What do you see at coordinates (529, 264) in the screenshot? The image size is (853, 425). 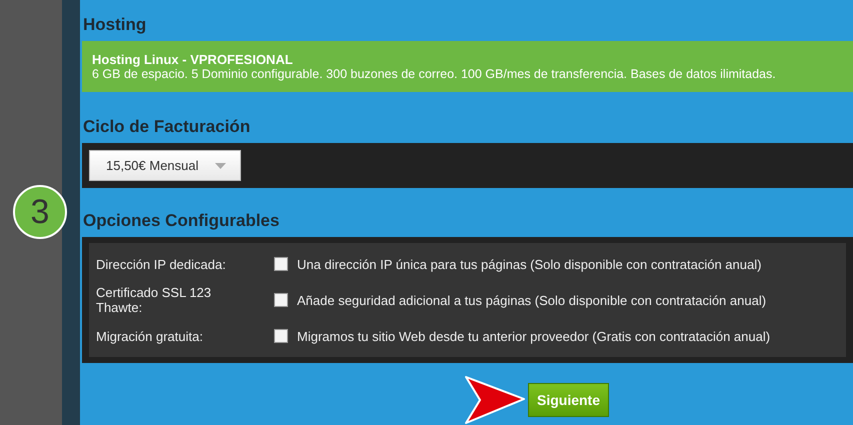 I see `option-description: Una dirección IP única para tus páginas (Solo disponible con contratación anual)` at bounding box center [529, 264].